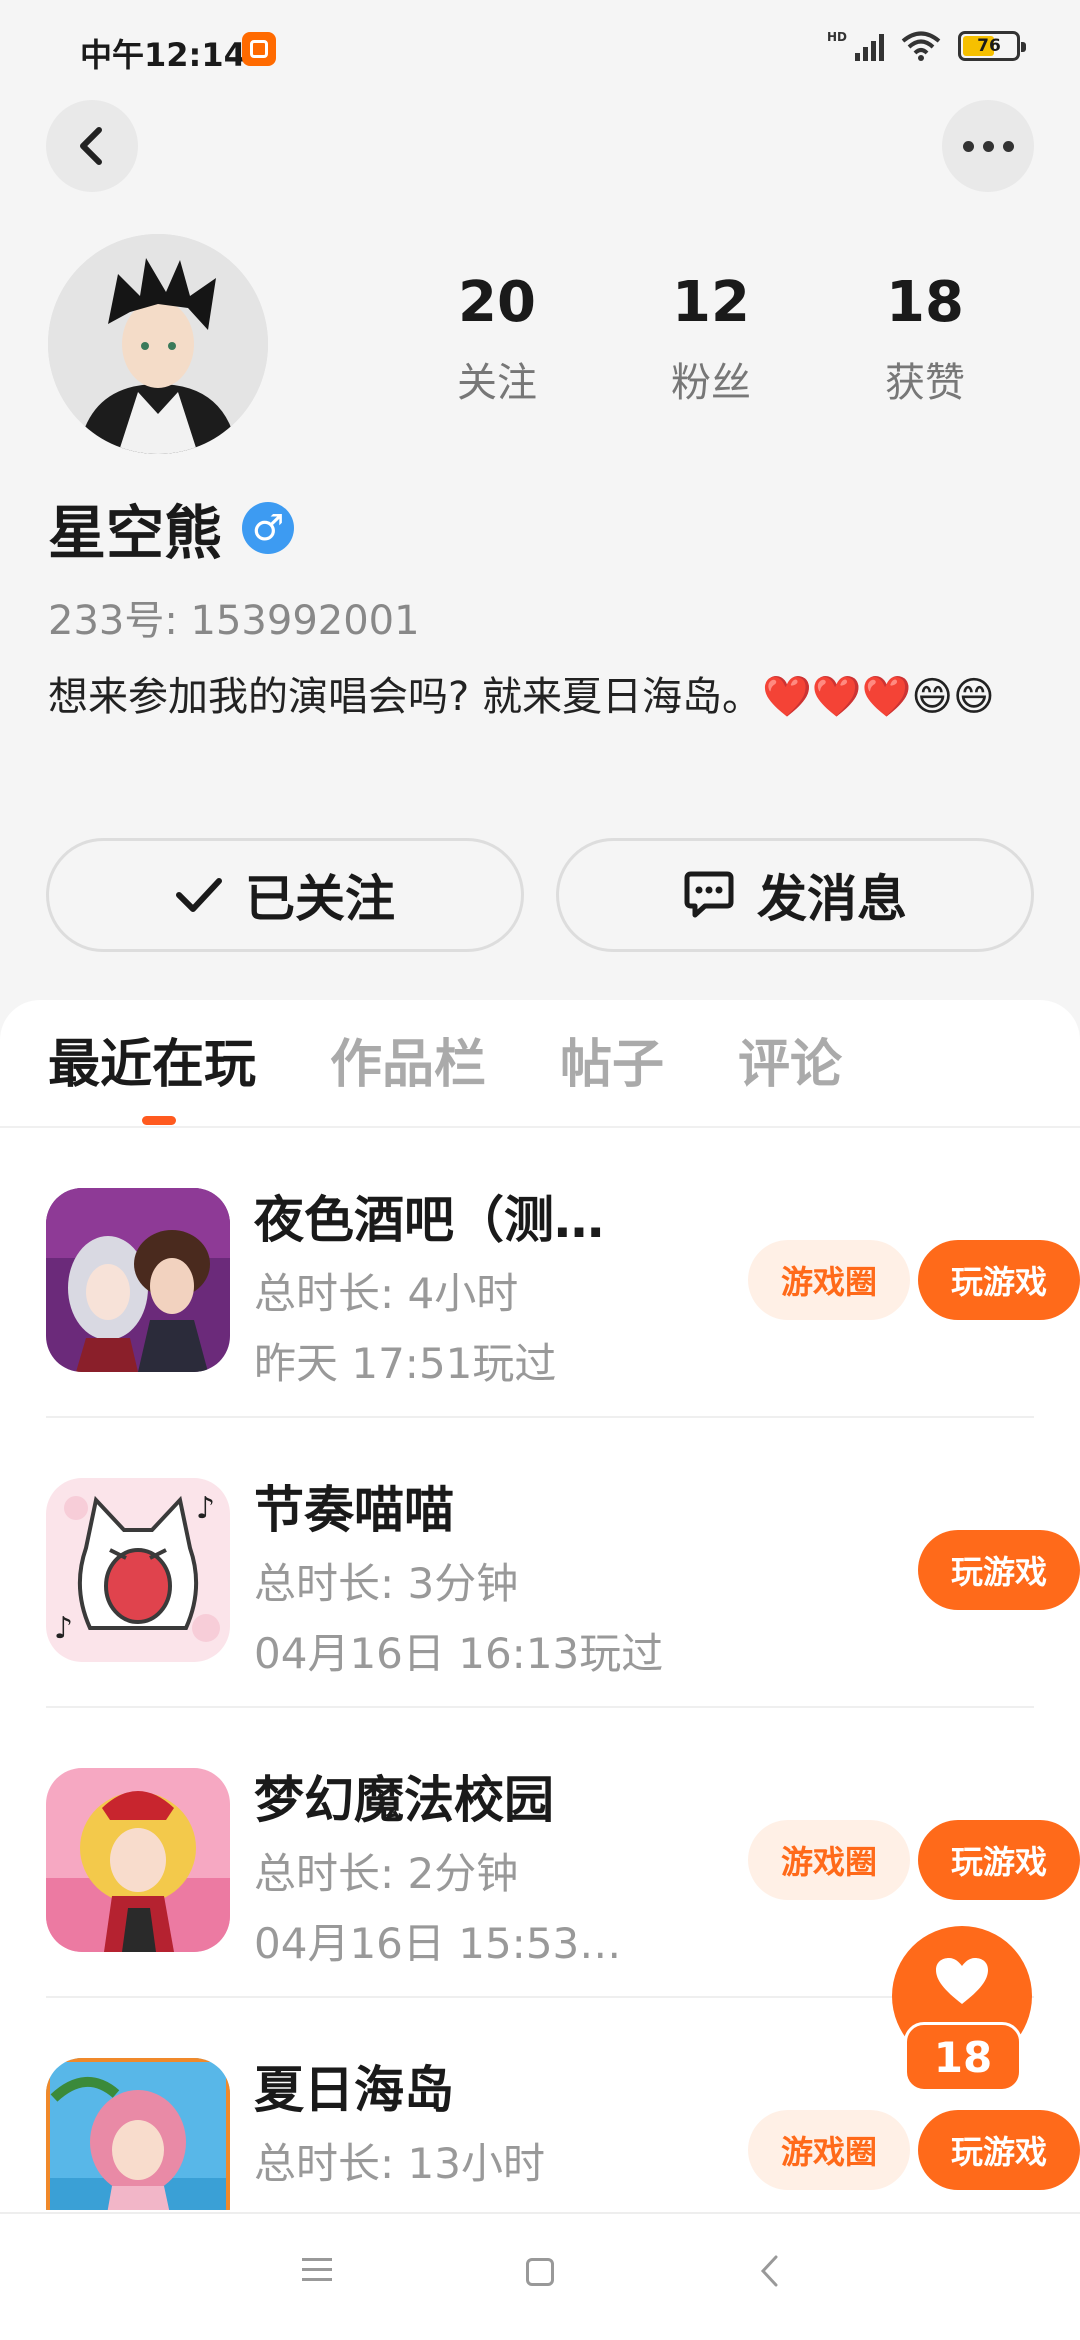 Image resolution: width=1080 pixels, height=2340 pixels. Describe the element at coordinates (925, 340) in the screenshot. I see `stat-likes: 18 获赞` at that location.